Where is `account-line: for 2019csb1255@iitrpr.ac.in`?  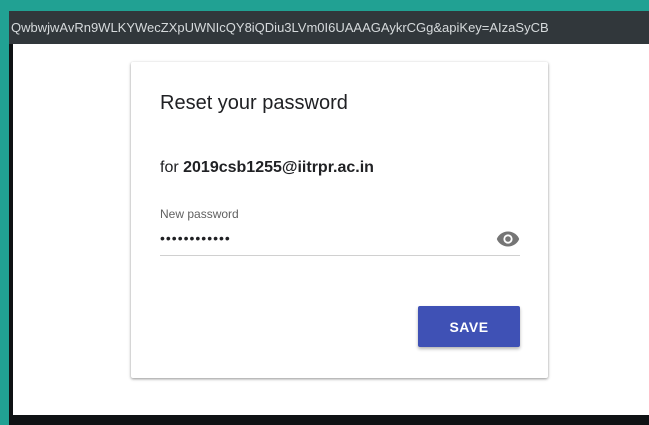
account-line: for 2019csb1255@iitrpr.ac.in is located at coordinates (267, 168).